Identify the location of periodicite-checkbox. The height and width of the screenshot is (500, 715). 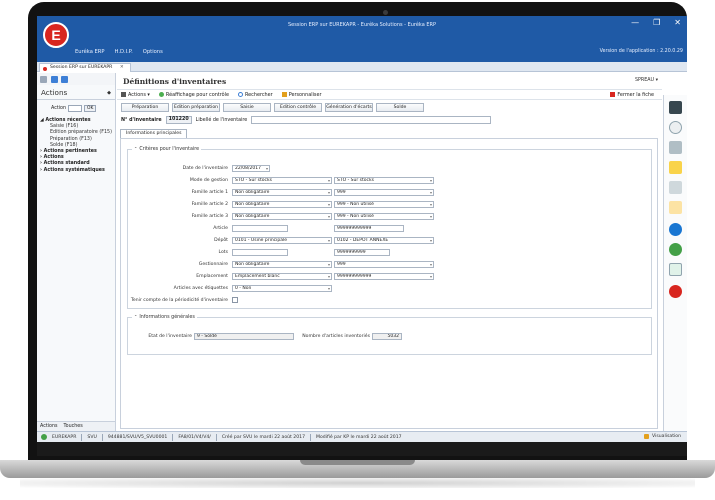
(235, 300).